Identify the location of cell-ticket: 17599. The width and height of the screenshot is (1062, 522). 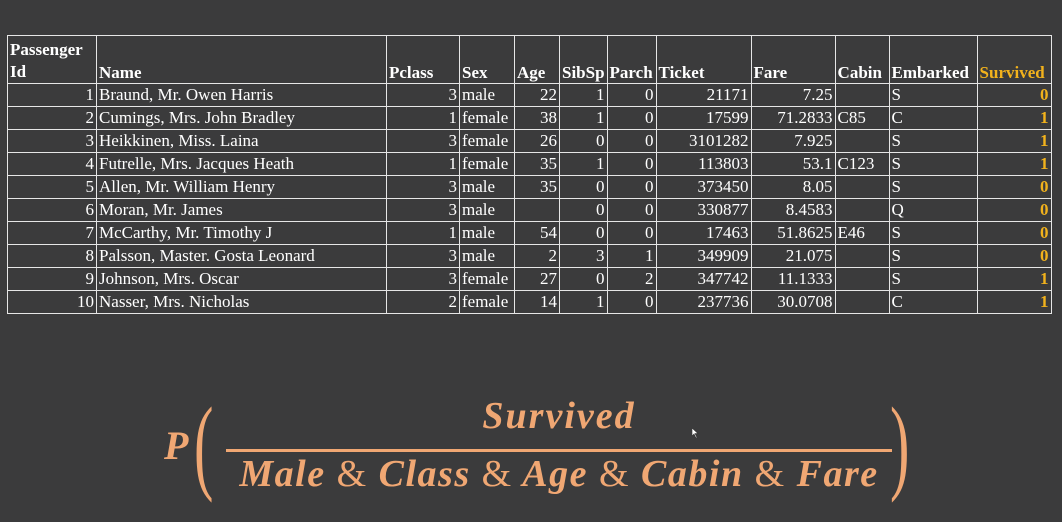
(703, 118).